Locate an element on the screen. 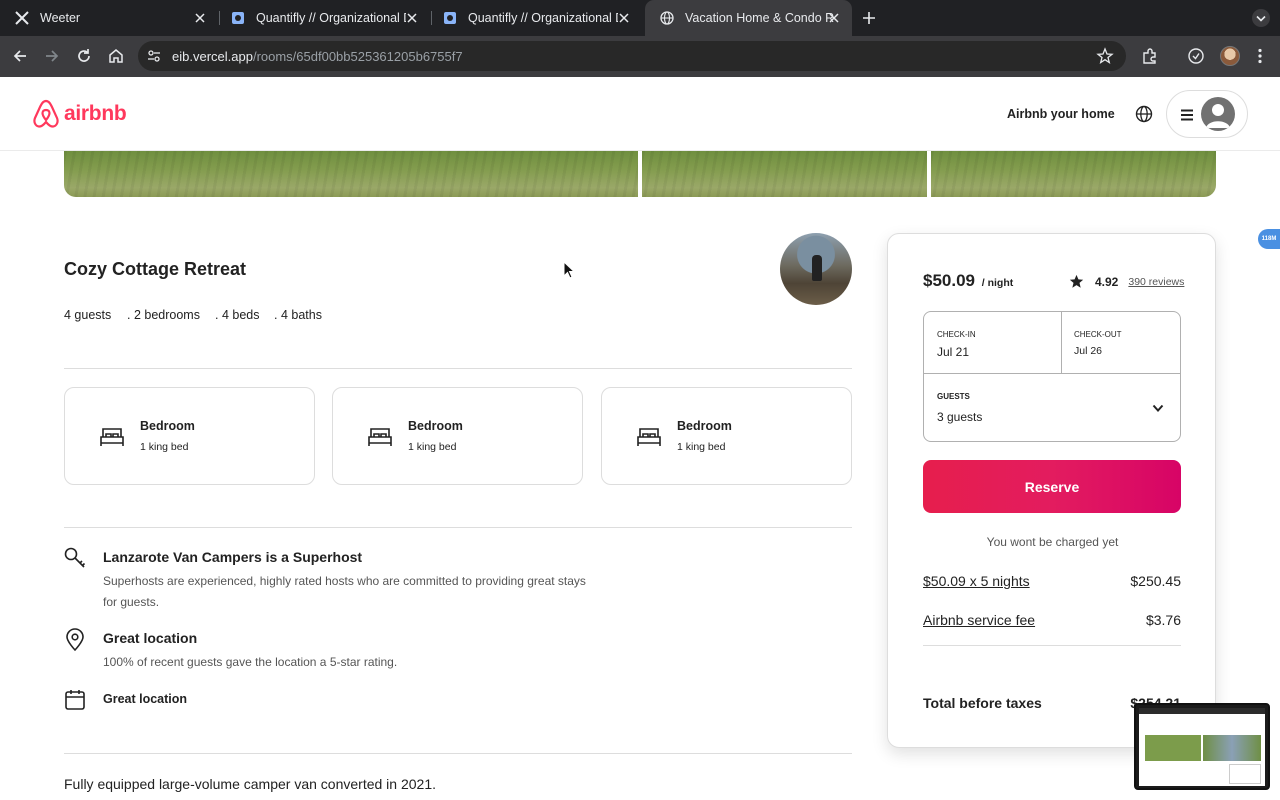  listing-photo-main is located at coordinates (351, 174).